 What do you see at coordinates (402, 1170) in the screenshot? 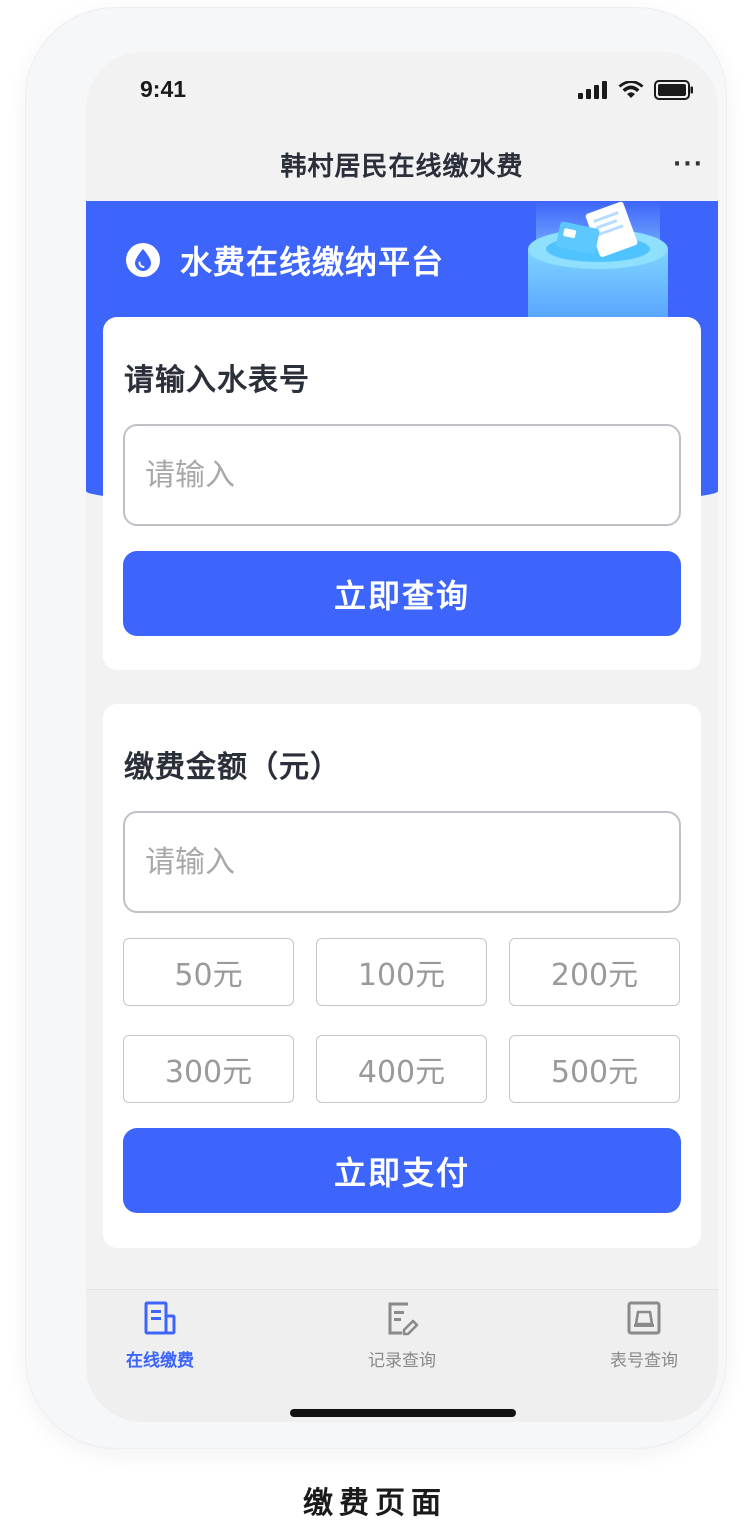
I see `pay-button: 立即支付` at bounding box center [402, 1170].